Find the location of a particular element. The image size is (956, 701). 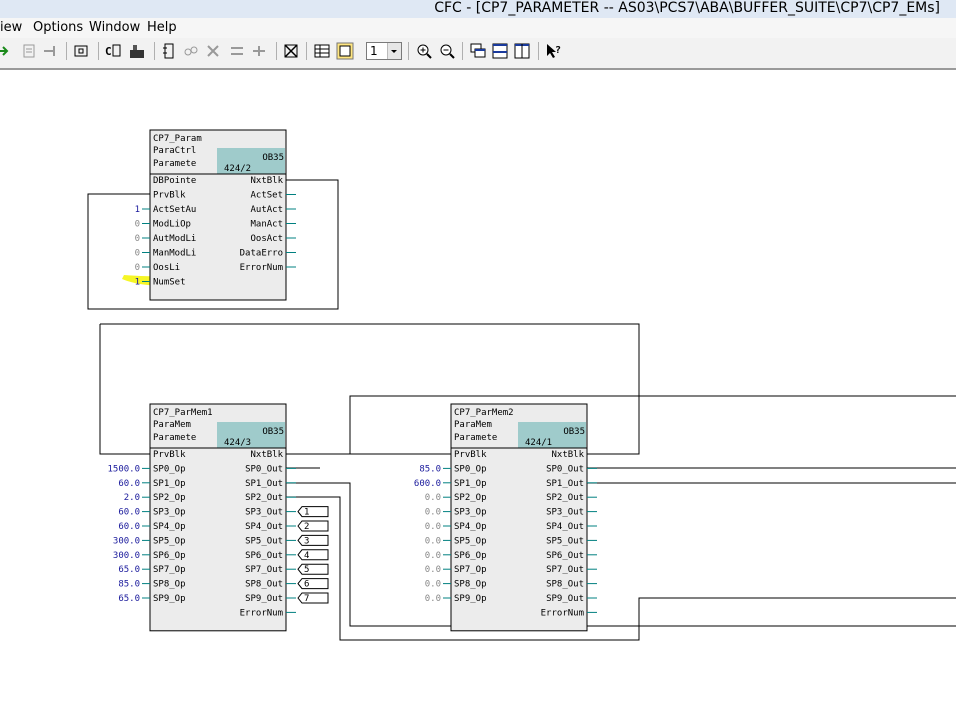

output-pin-label: OosAct is located at coordinates (266, 239).